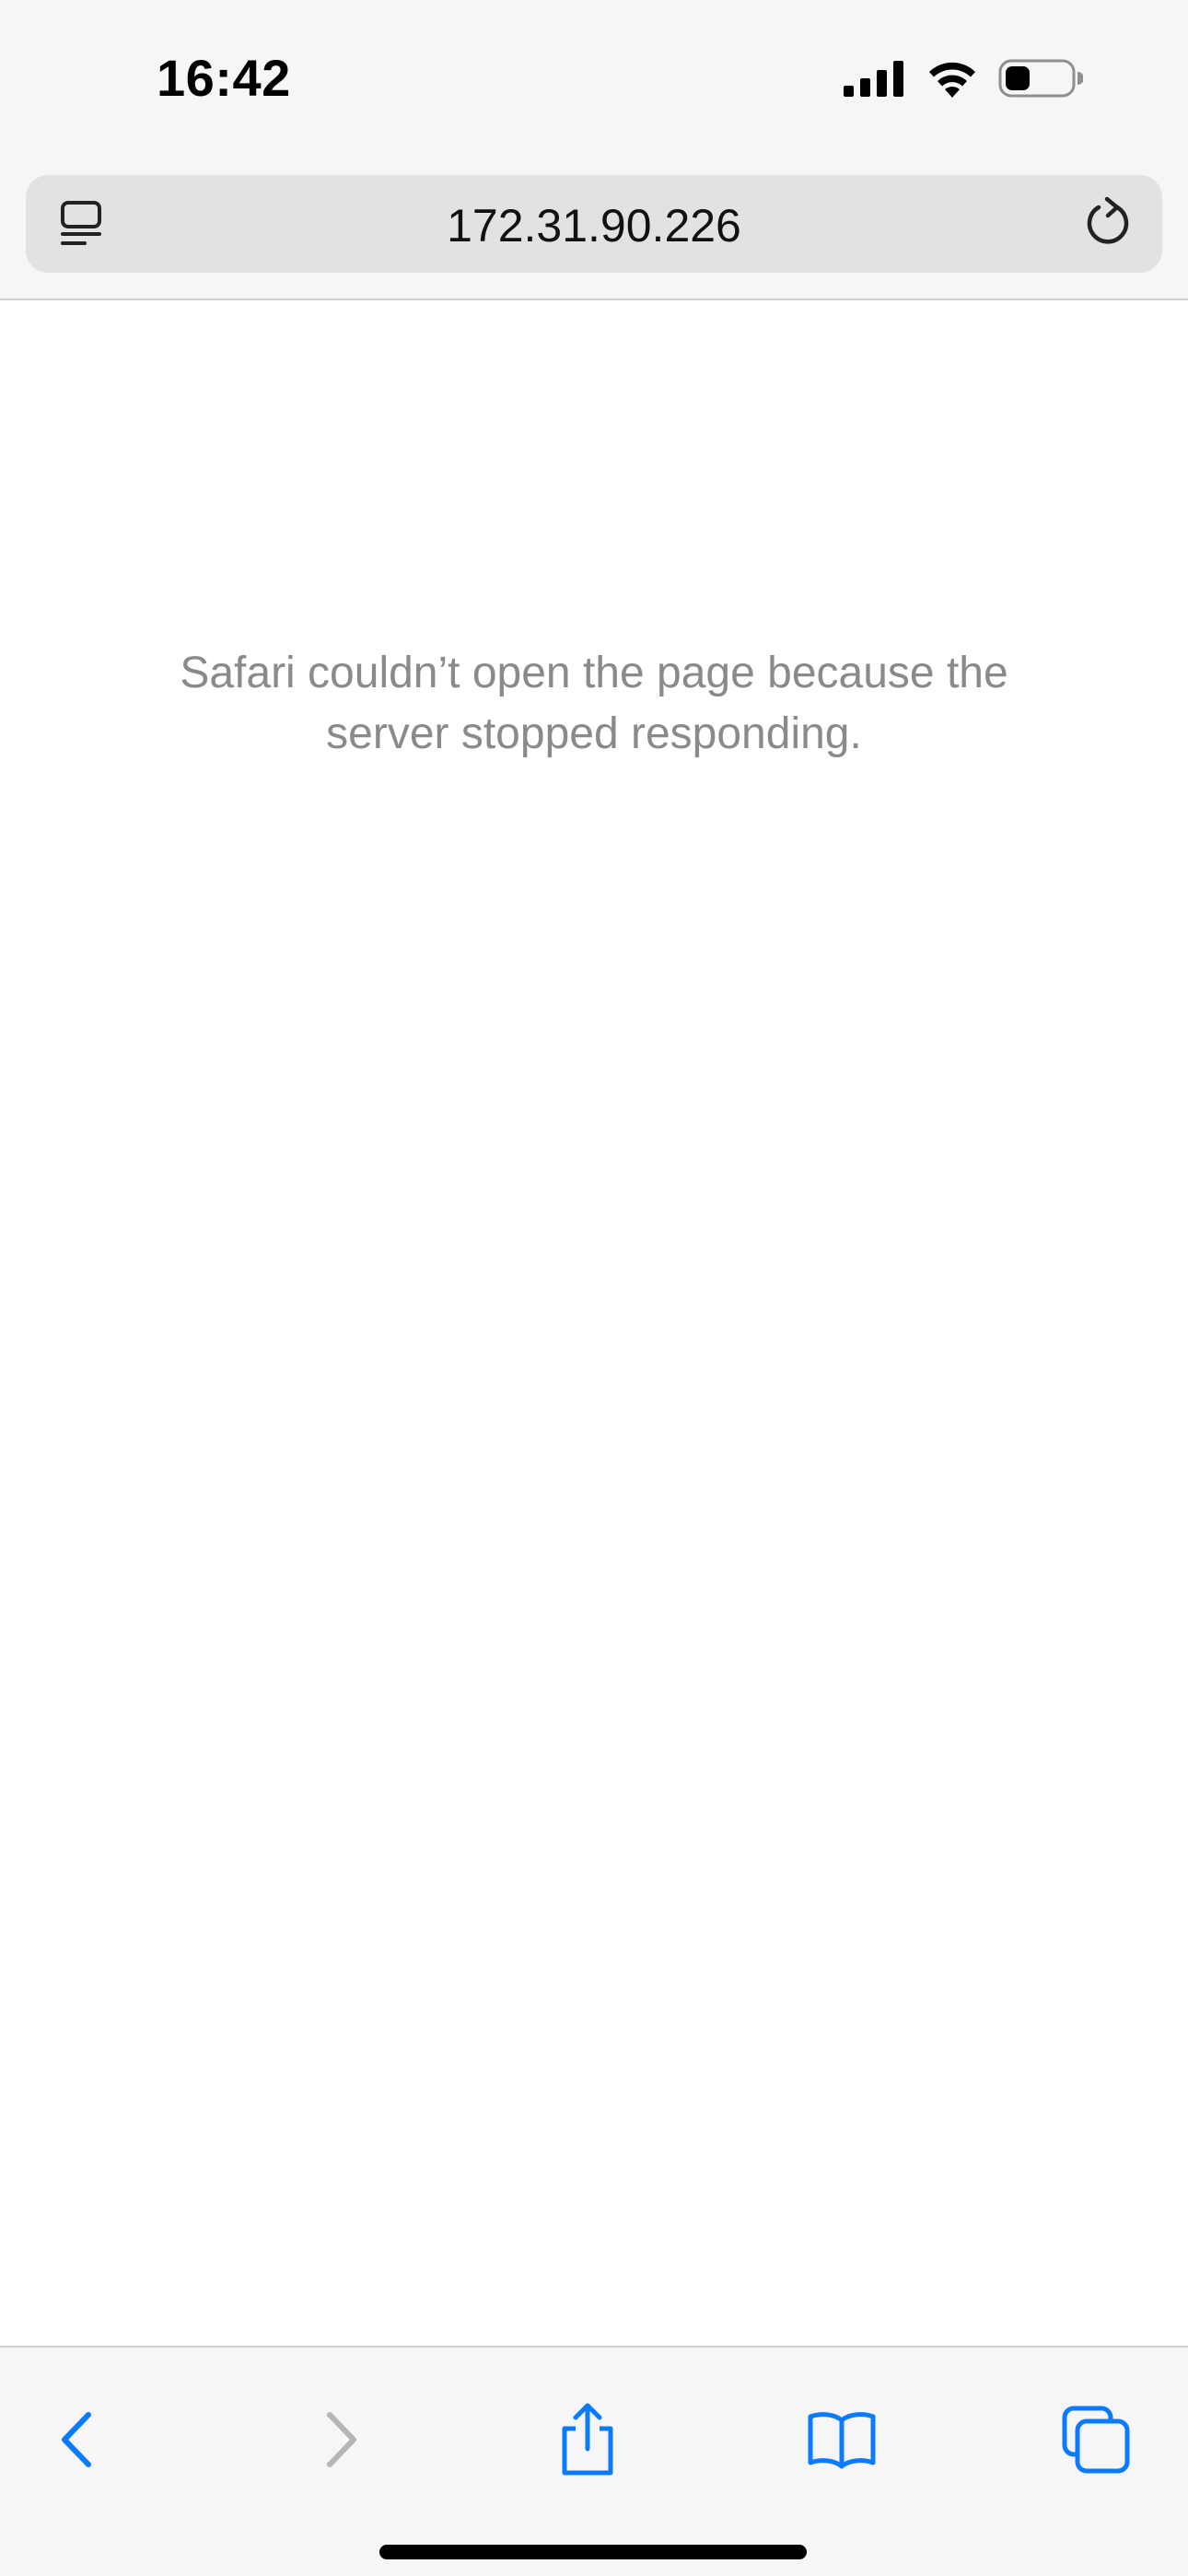 The height and width of the screenshot is (2576, 1188). Describe the element at coordinates (594, 150) in the screenshot. I see `top-chrome: 16:42 172.31.90.226` at that location.